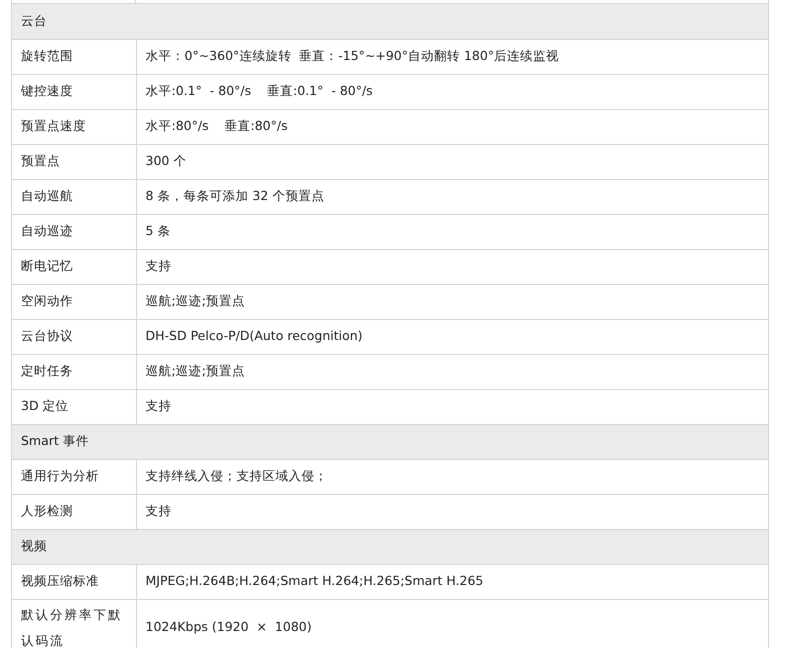 The image size is (790, 648). I want to click on spec-label: 空闲动作, so click(74, 301).